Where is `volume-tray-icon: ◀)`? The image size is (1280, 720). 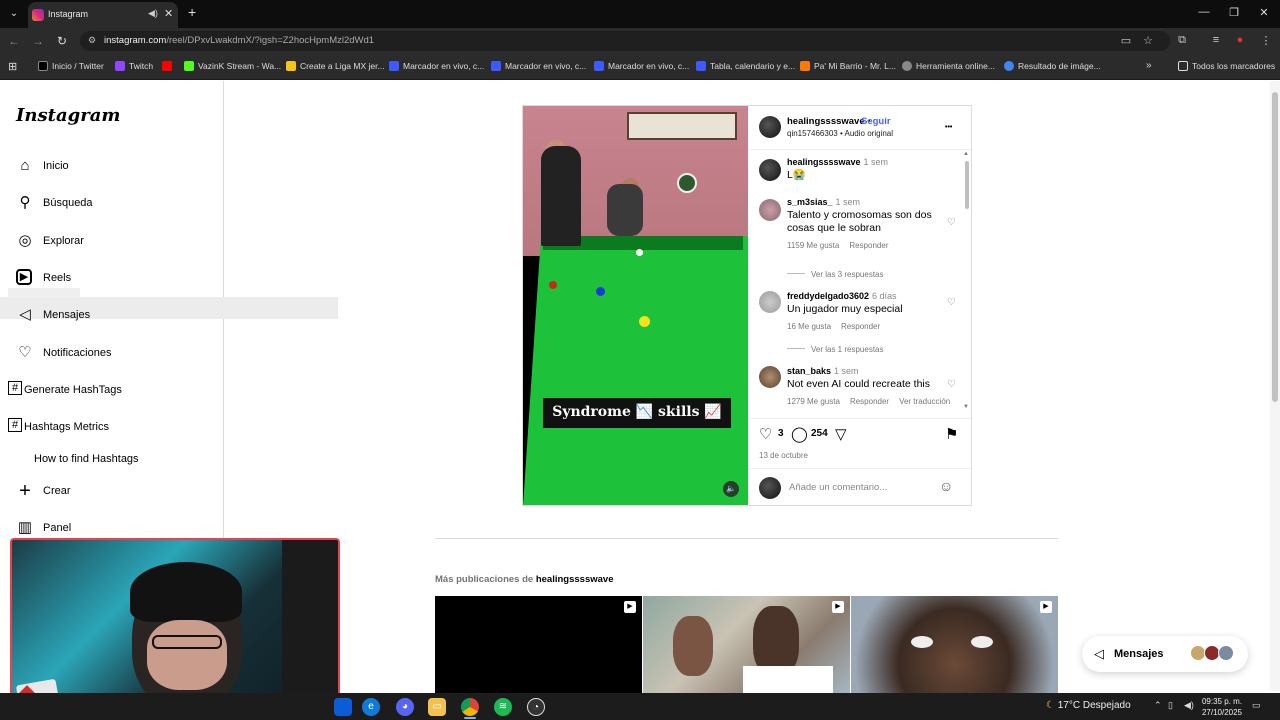 volume-tray-icon: ◀) is located at coordinates (1189, 705).